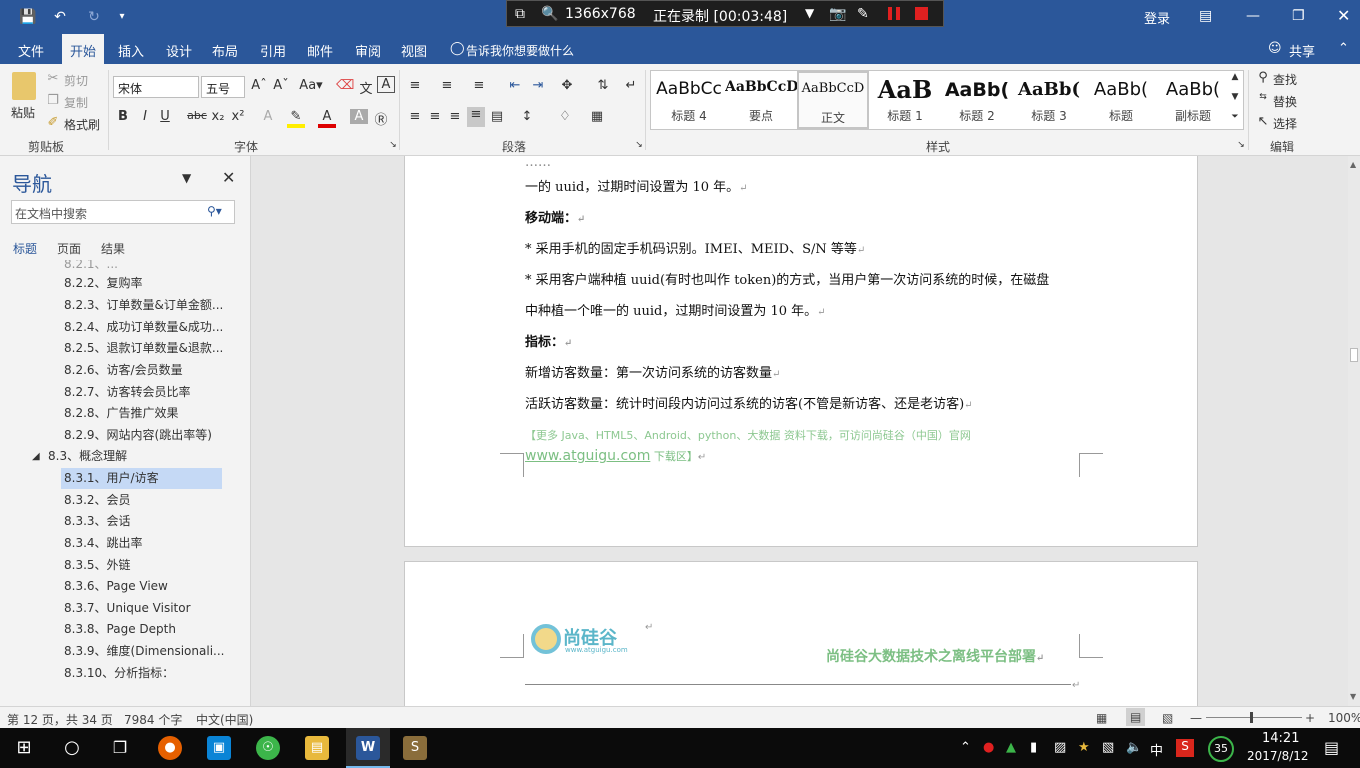  I want to click on multilevel-list-icon: ≡, so click(479, 85).